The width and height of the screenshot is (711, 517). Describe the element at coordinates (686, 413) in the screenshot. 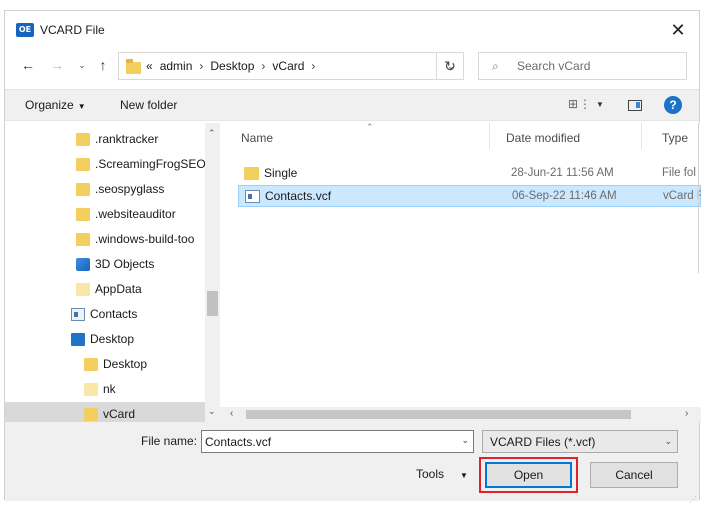

I see `scroll-right-icon: ›` at that location.